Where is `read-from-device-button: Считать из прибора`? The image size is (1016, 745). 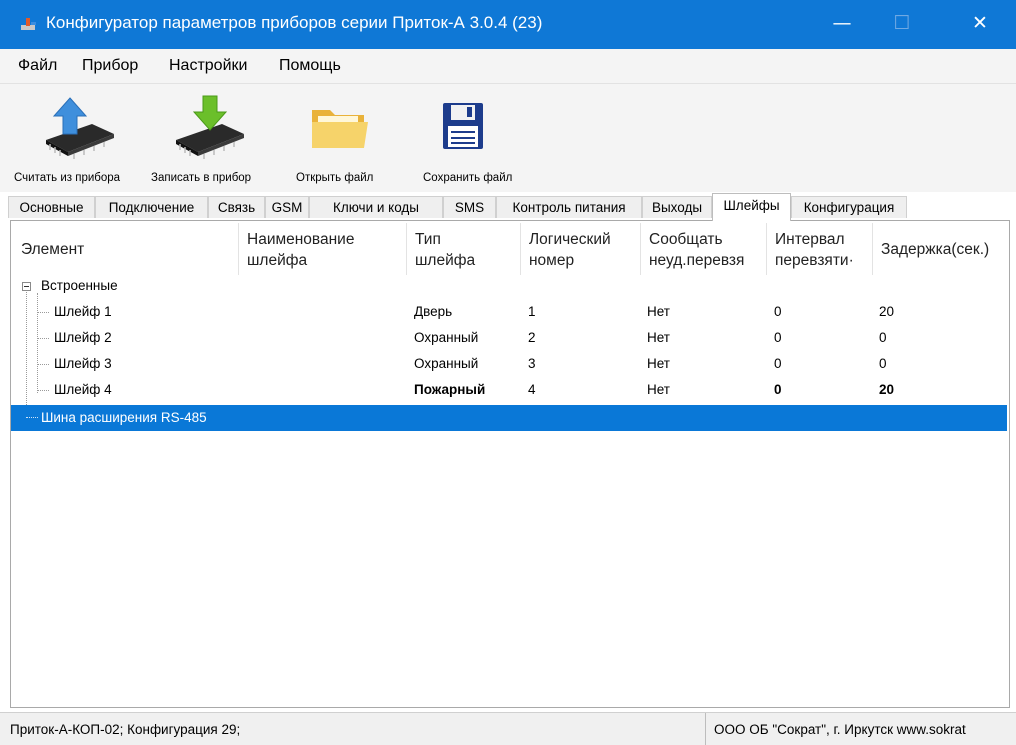 read-from-device-button: Считать из прибора is located at coordinates (75, 138).